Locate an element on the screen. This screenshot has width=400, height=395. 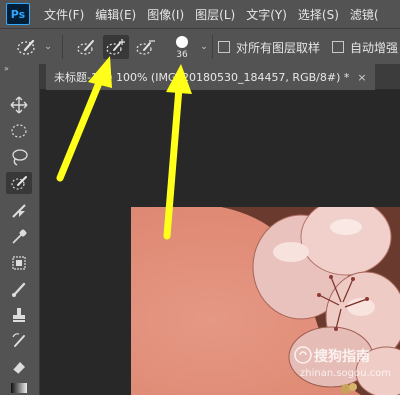
eraser-icon is located at coordinates (18, 368).